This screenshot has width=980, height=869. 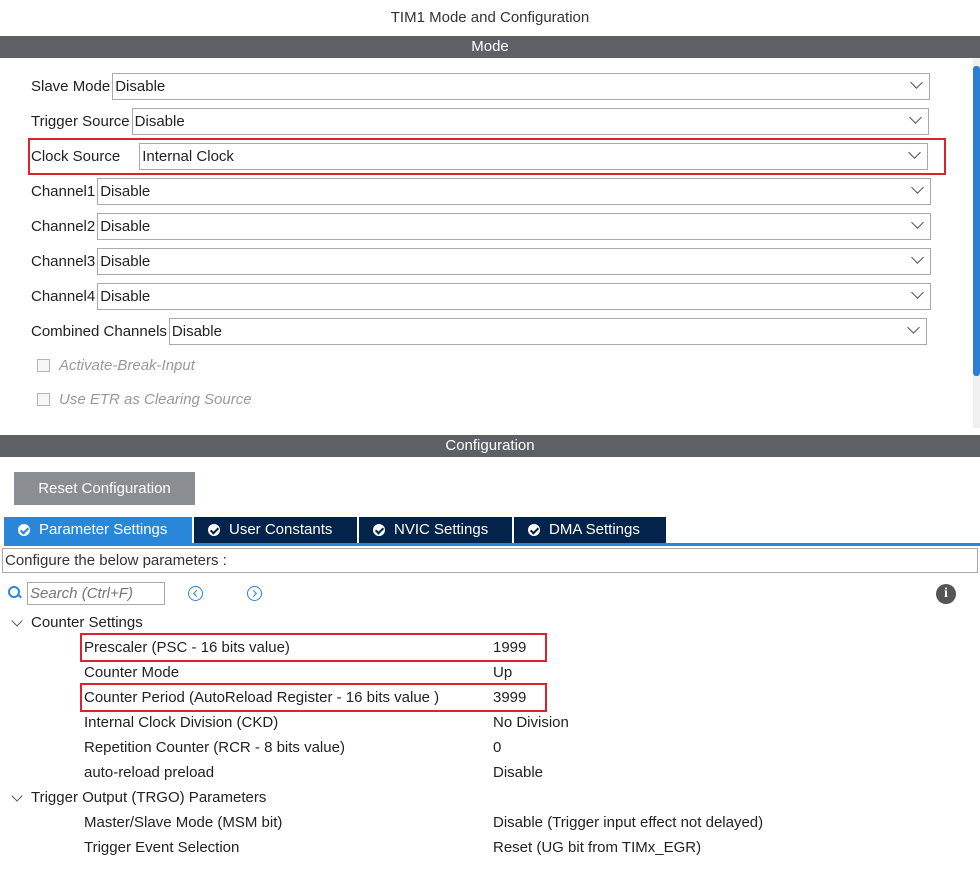 What do you see at coordinates (597, 848) in the screenshot?
I see `param-value: Reset (UG bit from TIMx_EGR)` at bounding box center [597, 848].